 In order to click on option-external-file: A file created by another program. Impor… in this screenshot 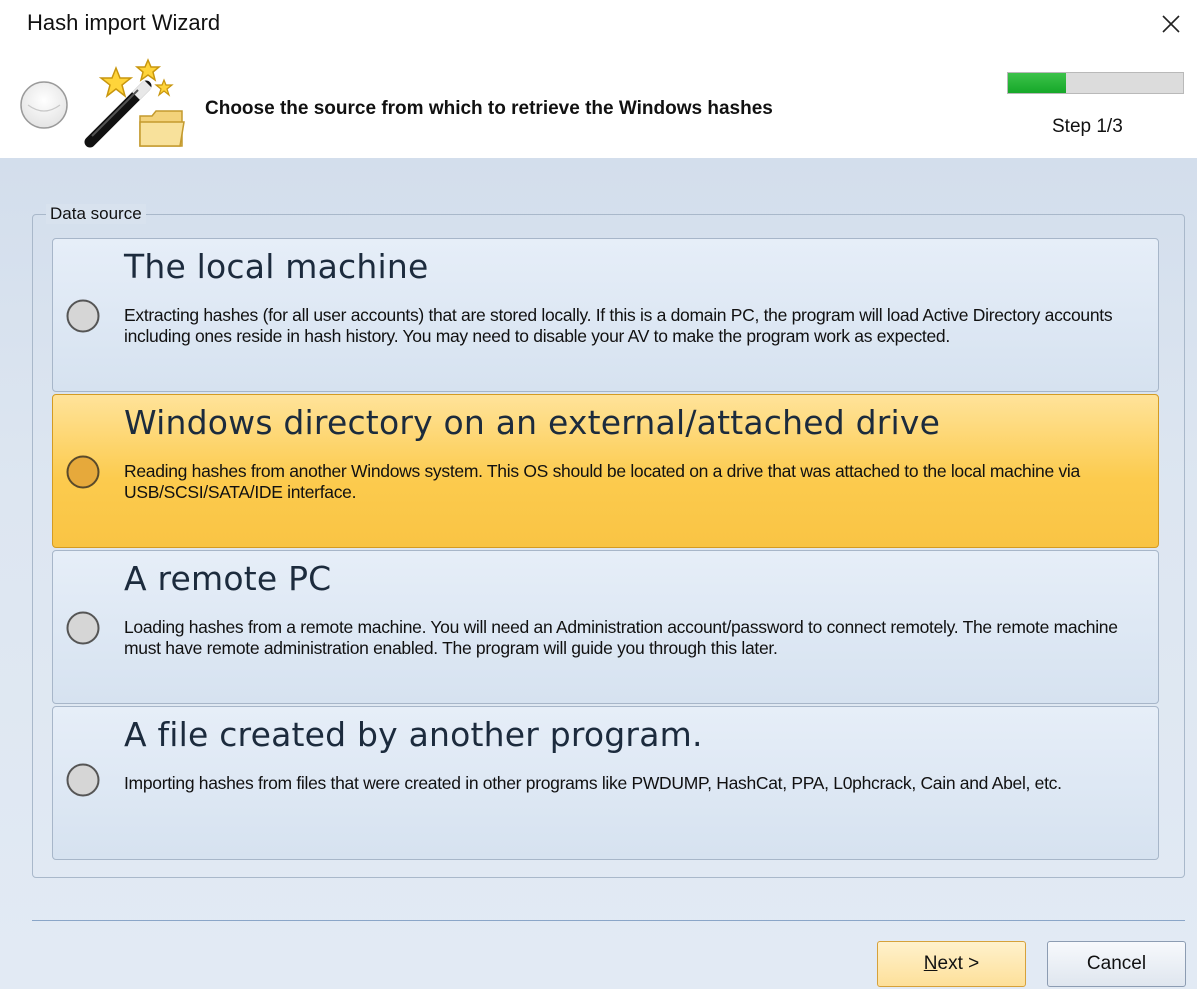, I will do `click(605, 783)`.